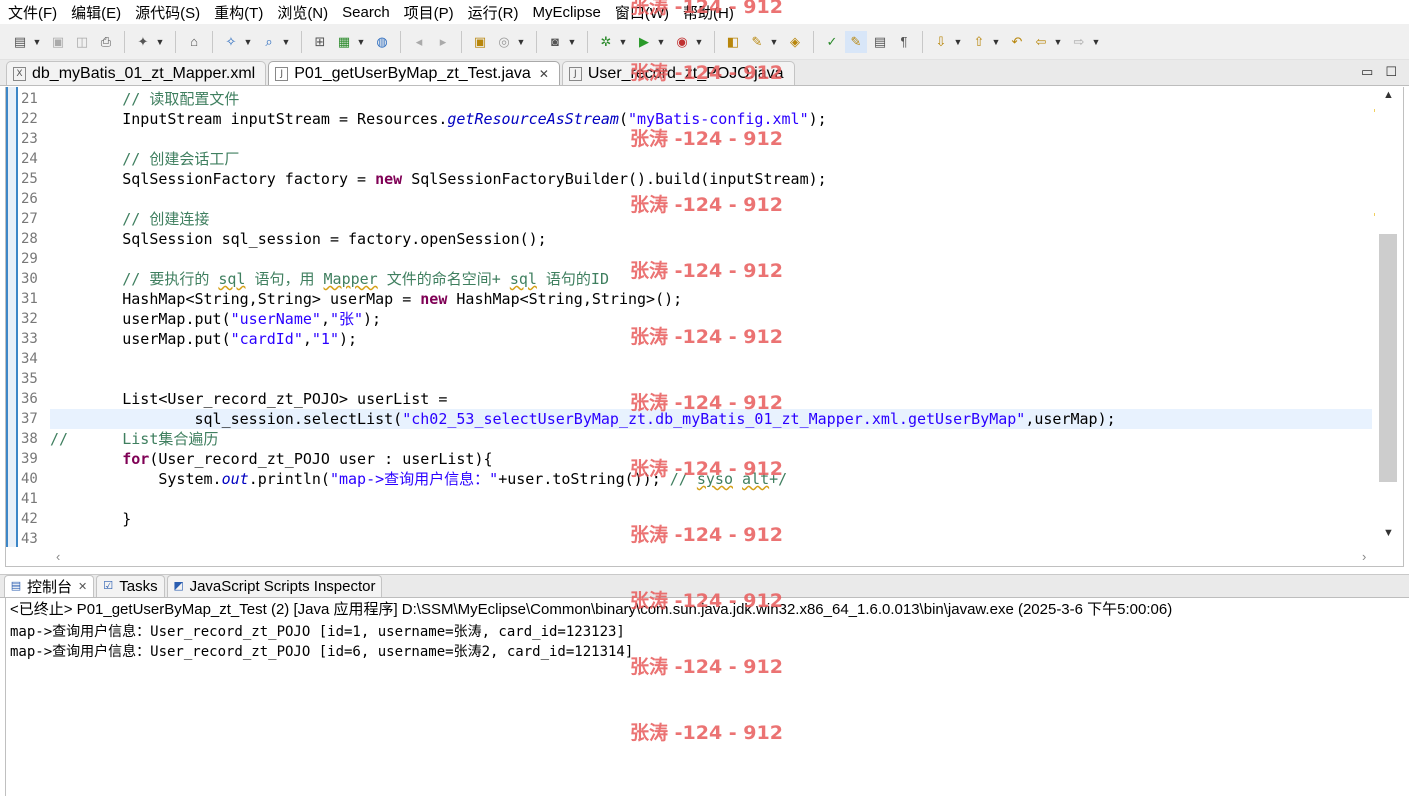 This screenshot has height=796, width=1409. I want to click on camera-icon: ◙, so click(555, 42).